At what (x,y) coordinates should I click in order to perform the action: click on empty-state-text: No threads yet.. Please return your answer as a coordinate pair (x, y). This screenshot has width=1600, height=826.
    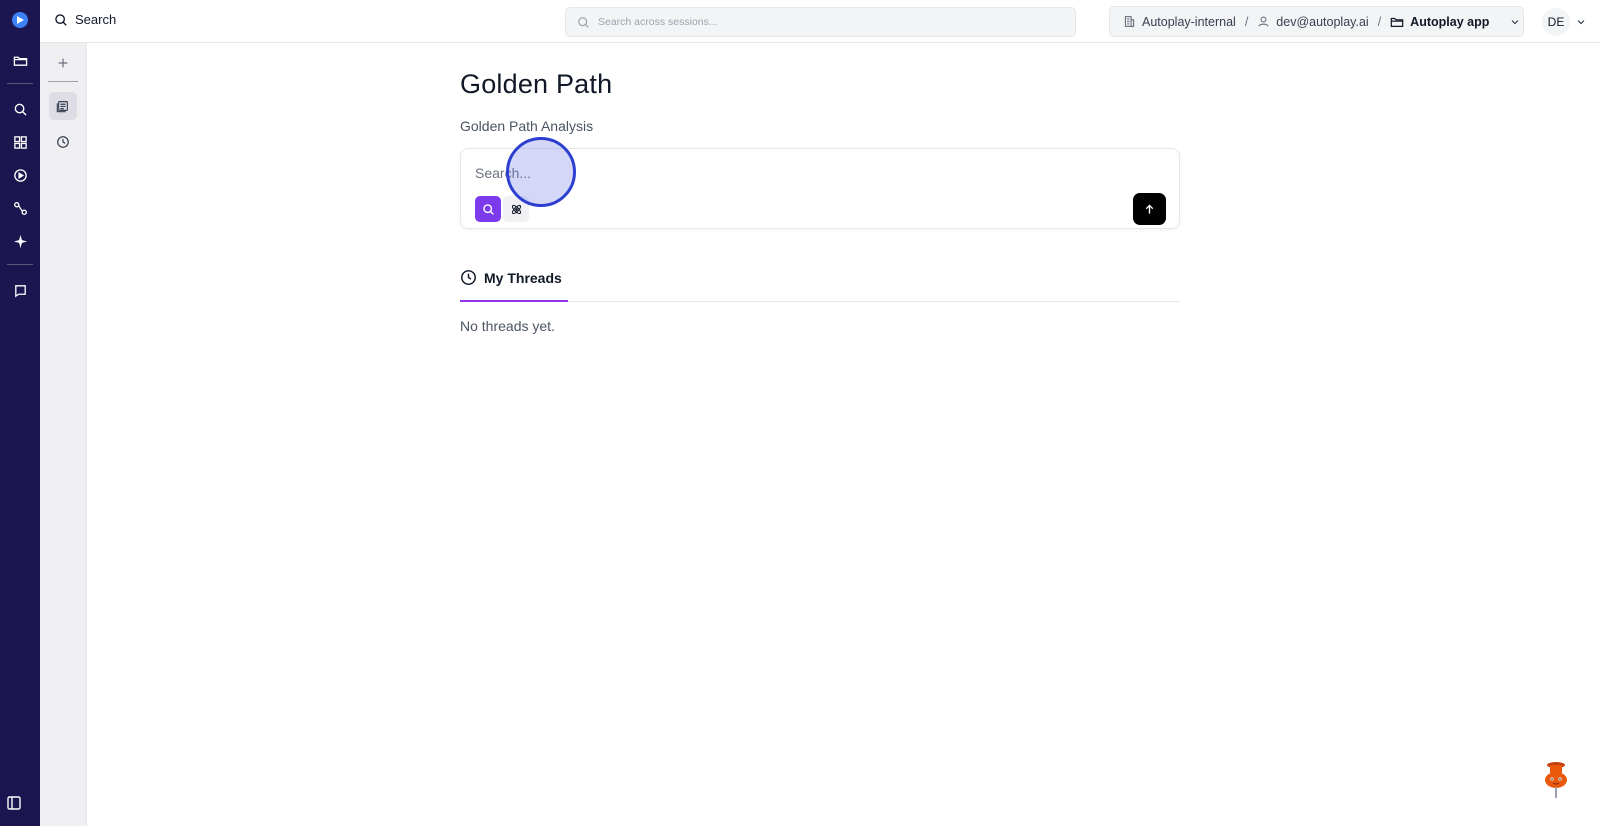
    Looking at the image, I should click on (507, 326).